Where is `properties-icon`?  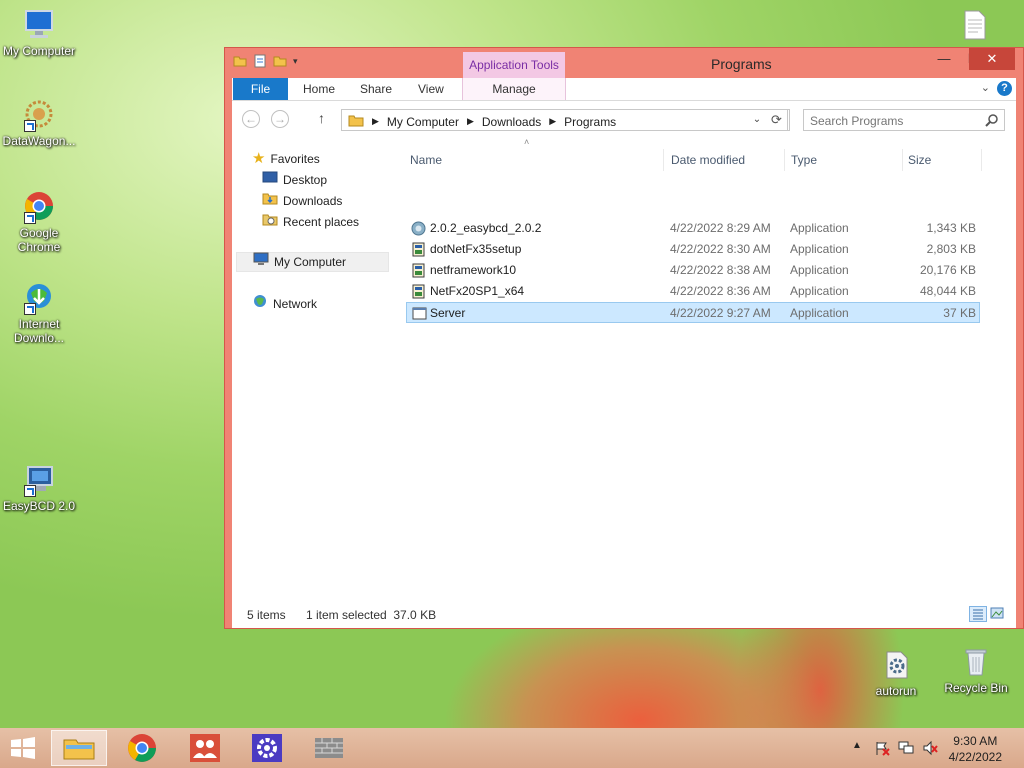
properties-icon is located at coordinates (260, 61).